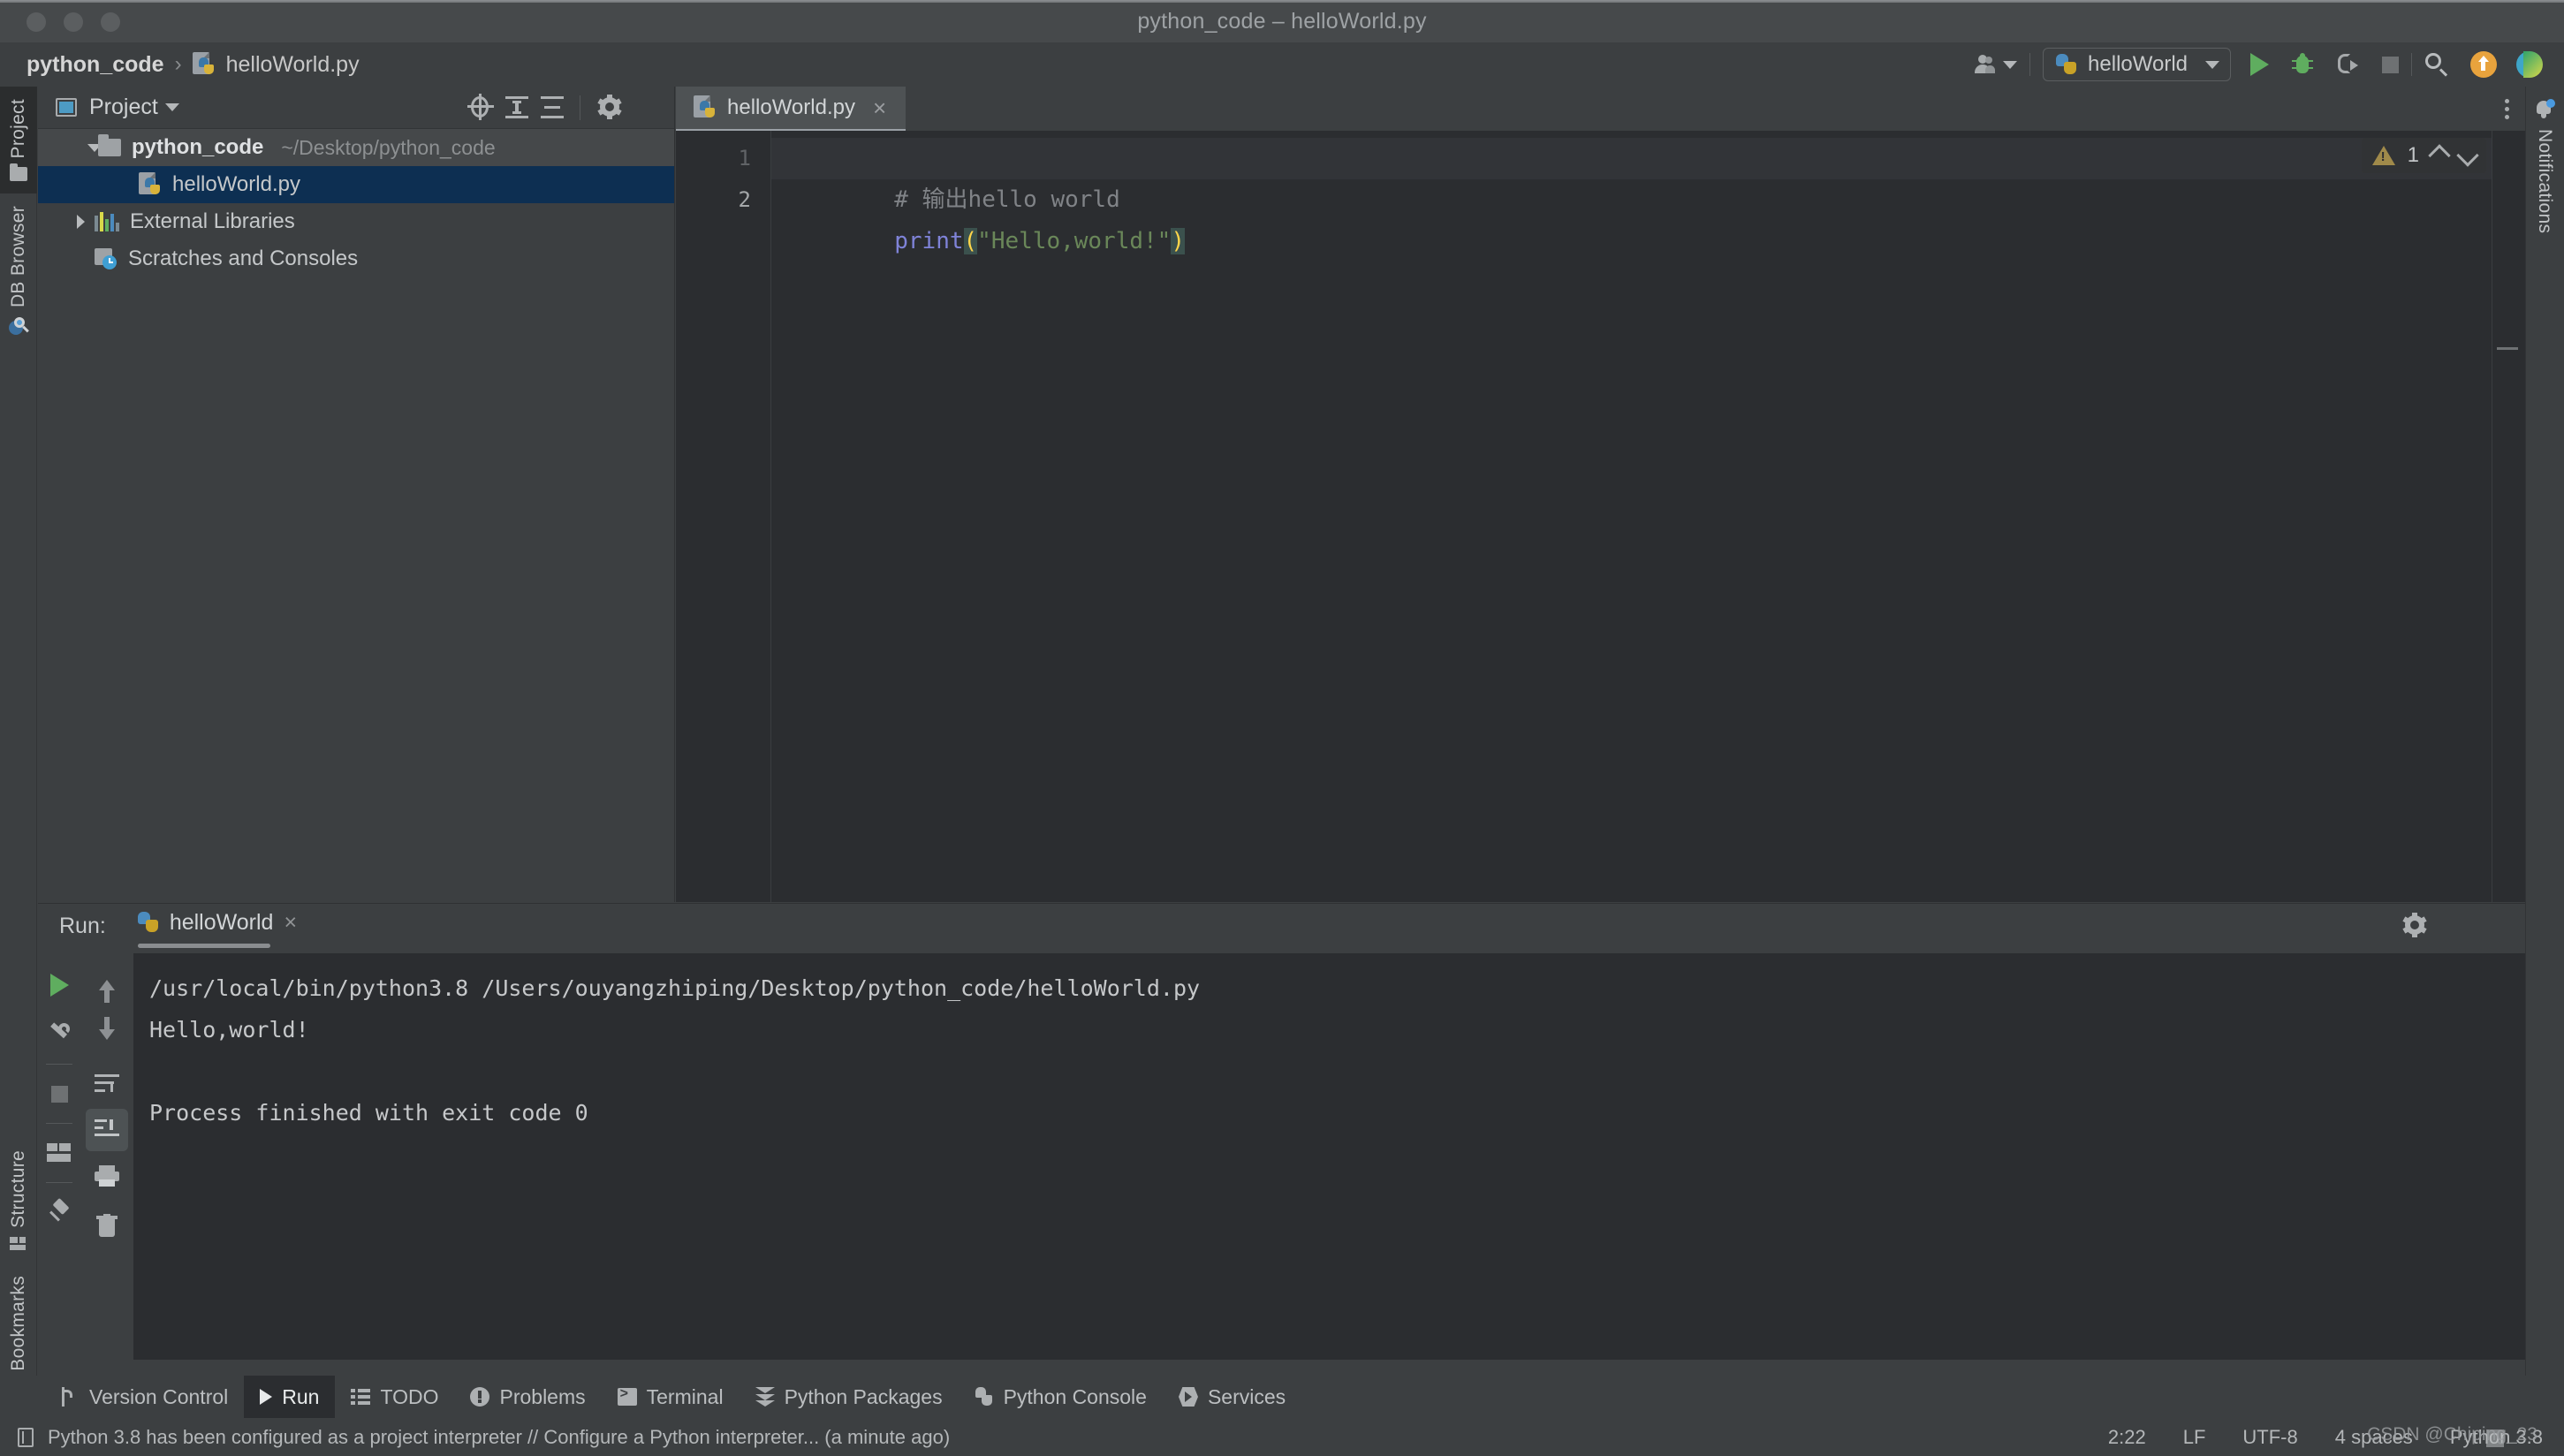  I want to click on run-configuration-selector: helloWorld, so click(2137, 65).